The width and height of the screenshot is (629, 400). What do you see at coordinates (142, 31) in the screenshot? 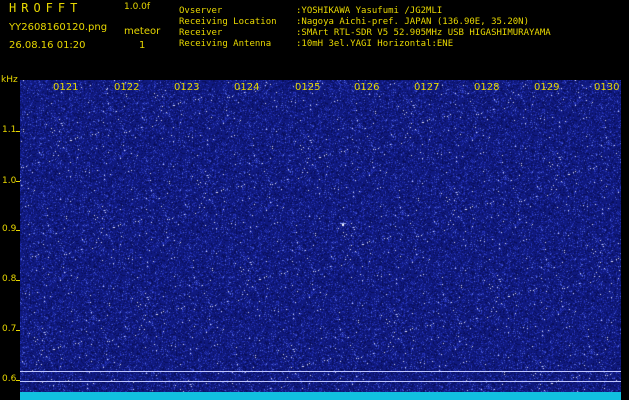
I see `meteor-label: meteor` at bounding box center [142, 31].